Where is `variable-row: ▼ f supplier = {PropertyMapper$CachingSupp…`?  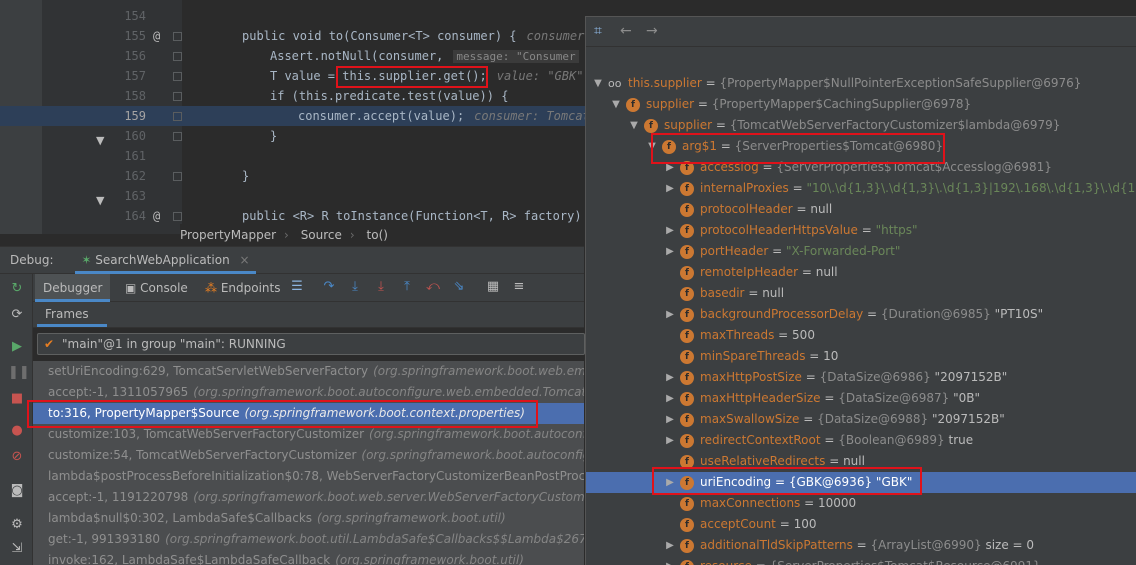 variable-row: ▼ f supplier = {PropertyMapper$CachingSupp… is located at coordinates (861, 104).